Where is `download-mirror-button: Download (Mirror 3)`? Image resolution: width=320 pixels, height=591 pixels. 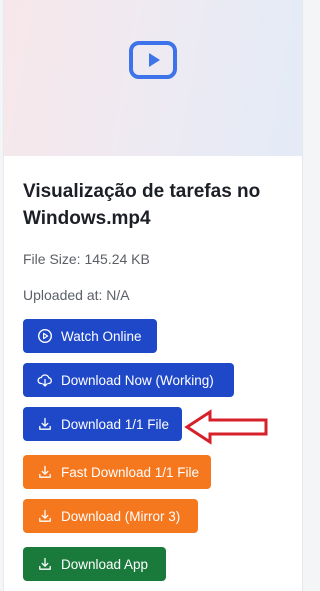 download-mirror-button: Download (Mirror 3) is located at coordinates (110, 516).